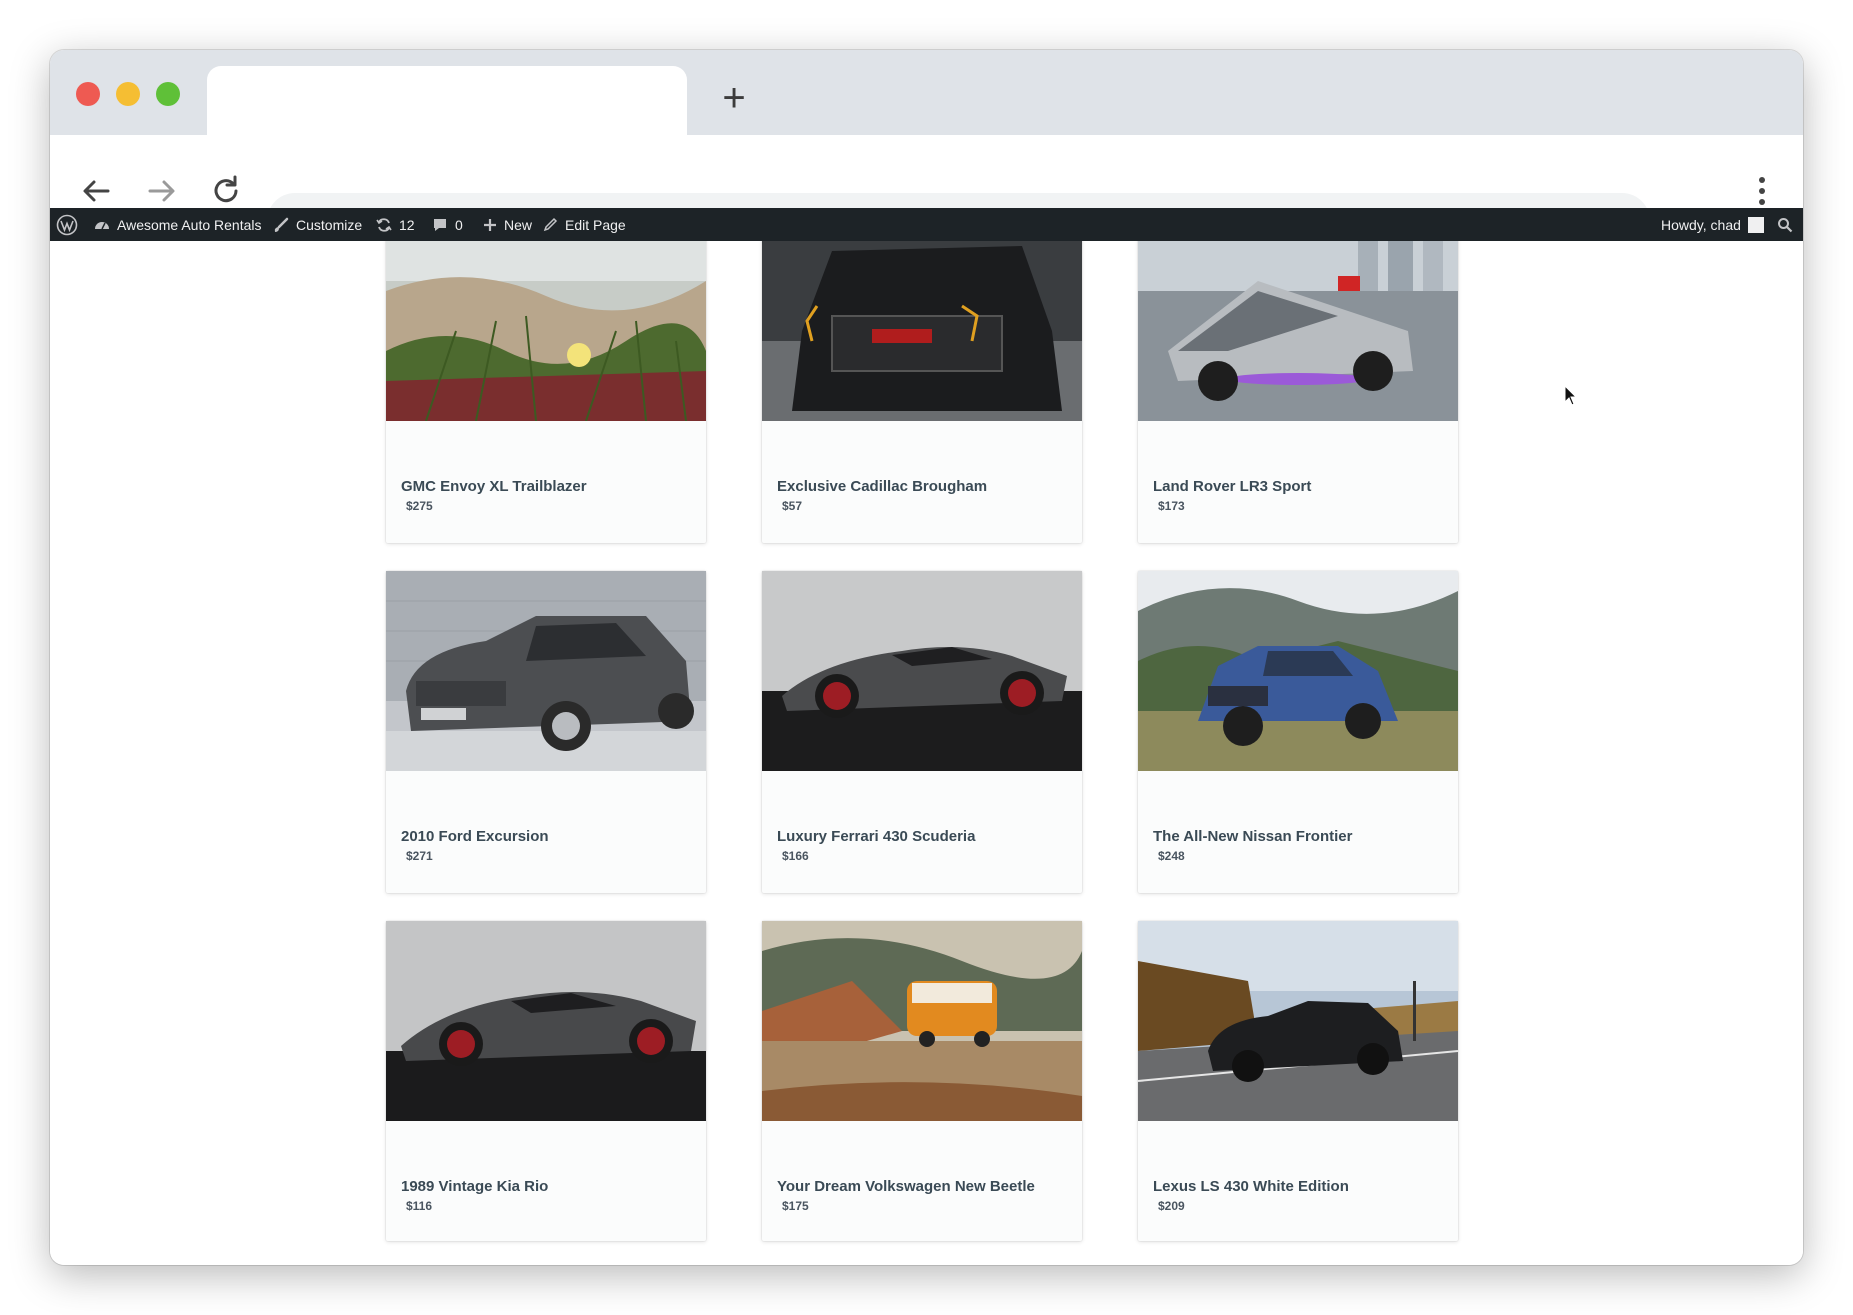 The height and width of the screenshot is (1315, 1853). What do you see at coordinates (329, 224) in the screenshot?
I see `customize-label: Customize` at bounding box center [329, 224].